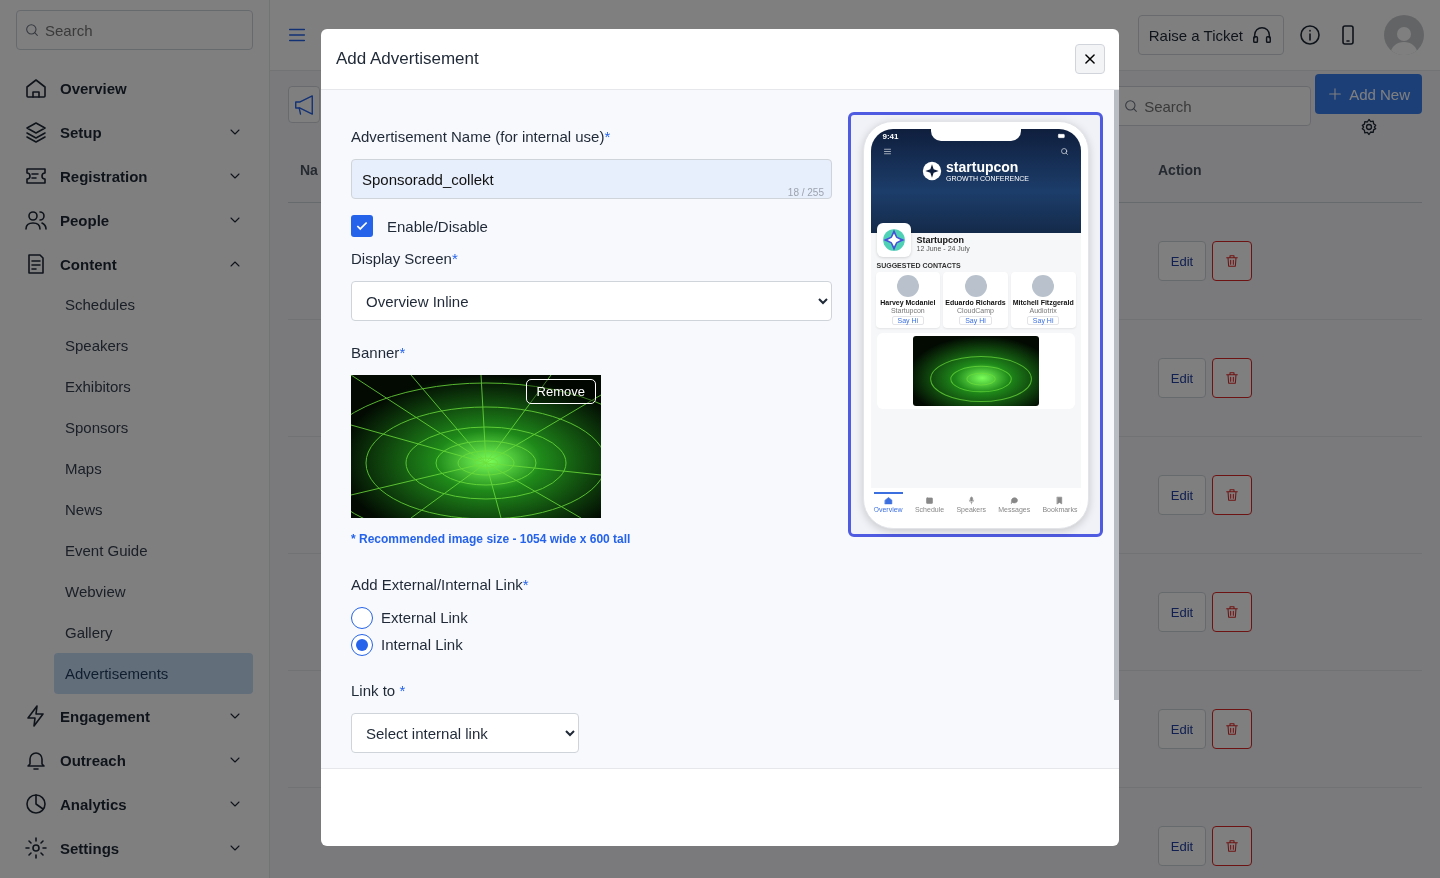 This screenshot has width=1440, height=878. Describe the element at coordinates (153, 427) in the screenshot. I see `sidebar-subitem: Sponsors` at that location.